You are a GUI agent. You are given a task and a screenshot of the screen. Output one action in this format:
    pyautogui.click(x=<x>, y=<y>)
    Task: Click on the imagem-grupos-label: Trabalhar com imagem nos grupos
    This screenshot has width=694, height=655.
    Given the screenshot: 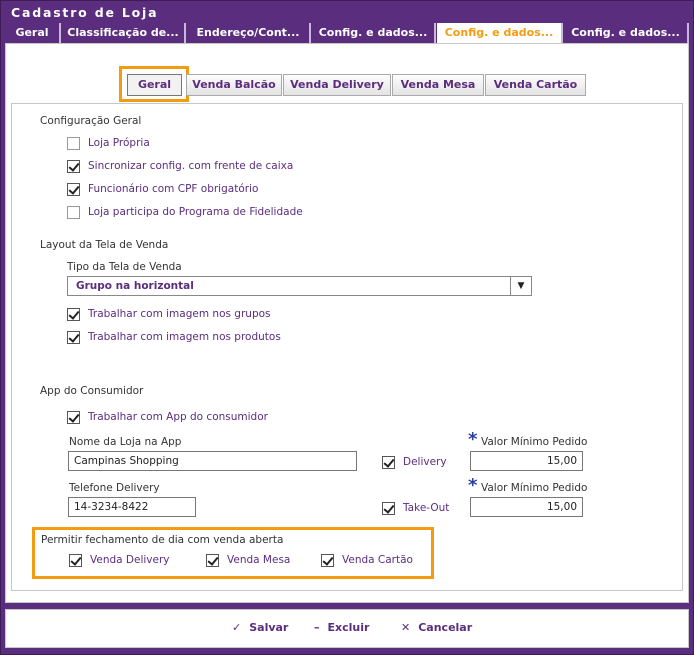 What is the action you would take?
    pyautogui.click(x=179, y=314)
    